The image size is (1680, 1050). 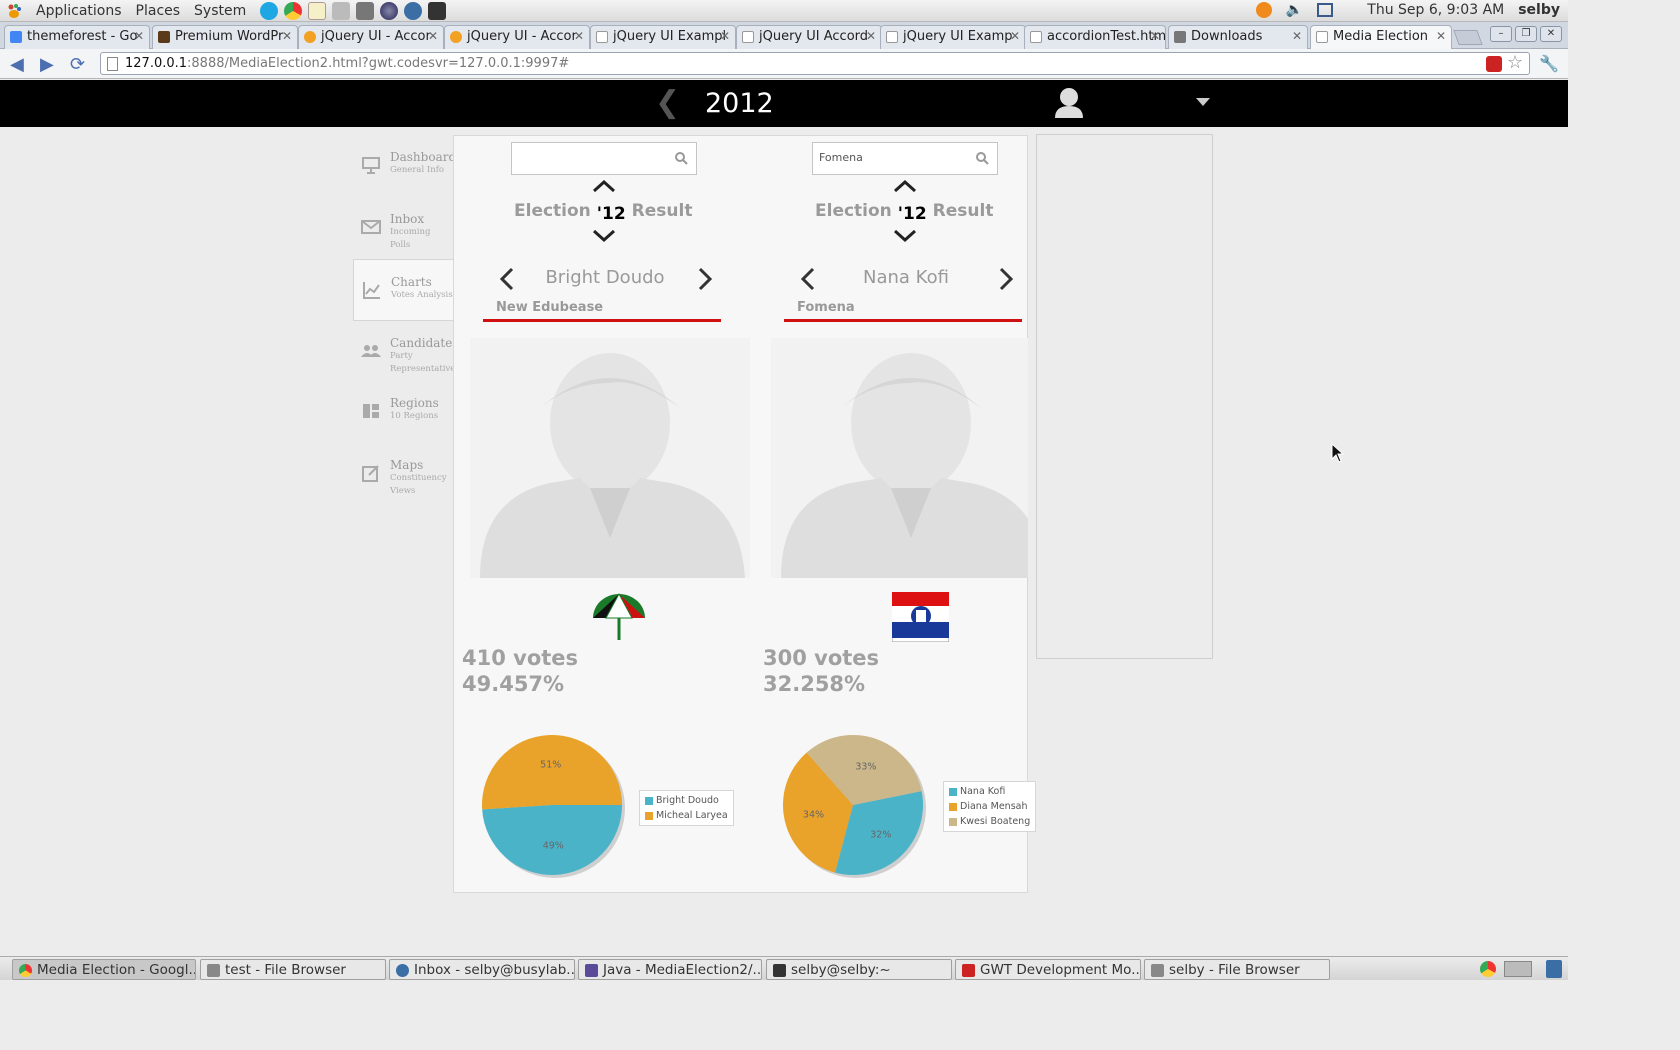 What do you see at coordinates (79, 11) in the screenshot?
I see `menu-applications: Applications` at bounding box center [79, 11].